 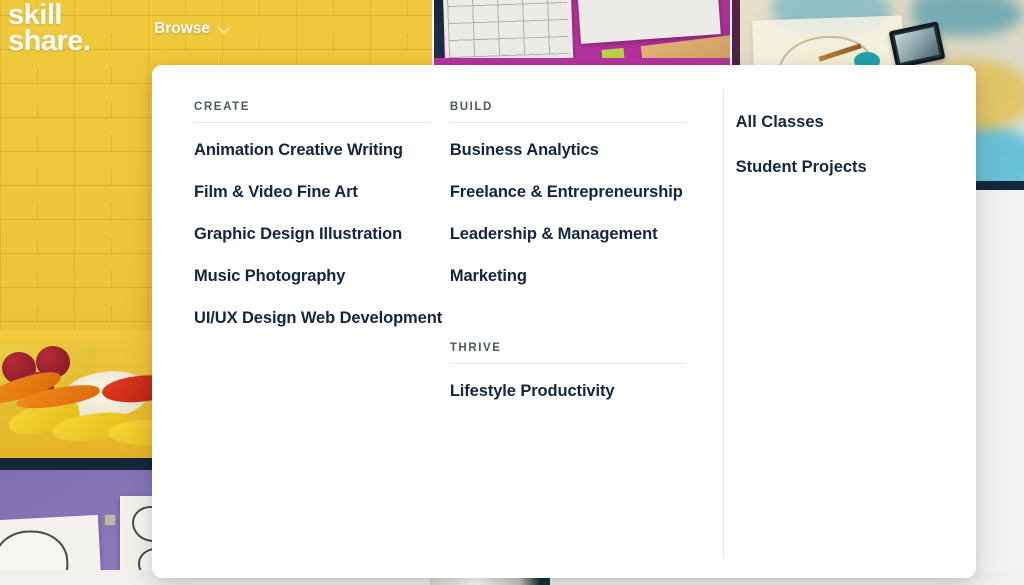 What do you see at coordinates (566, 192) in the screenshot?
I see `menu-item-freelance-entrepreneurship: Freelance & Entrepreneurship` at bounding box center [566, 192].